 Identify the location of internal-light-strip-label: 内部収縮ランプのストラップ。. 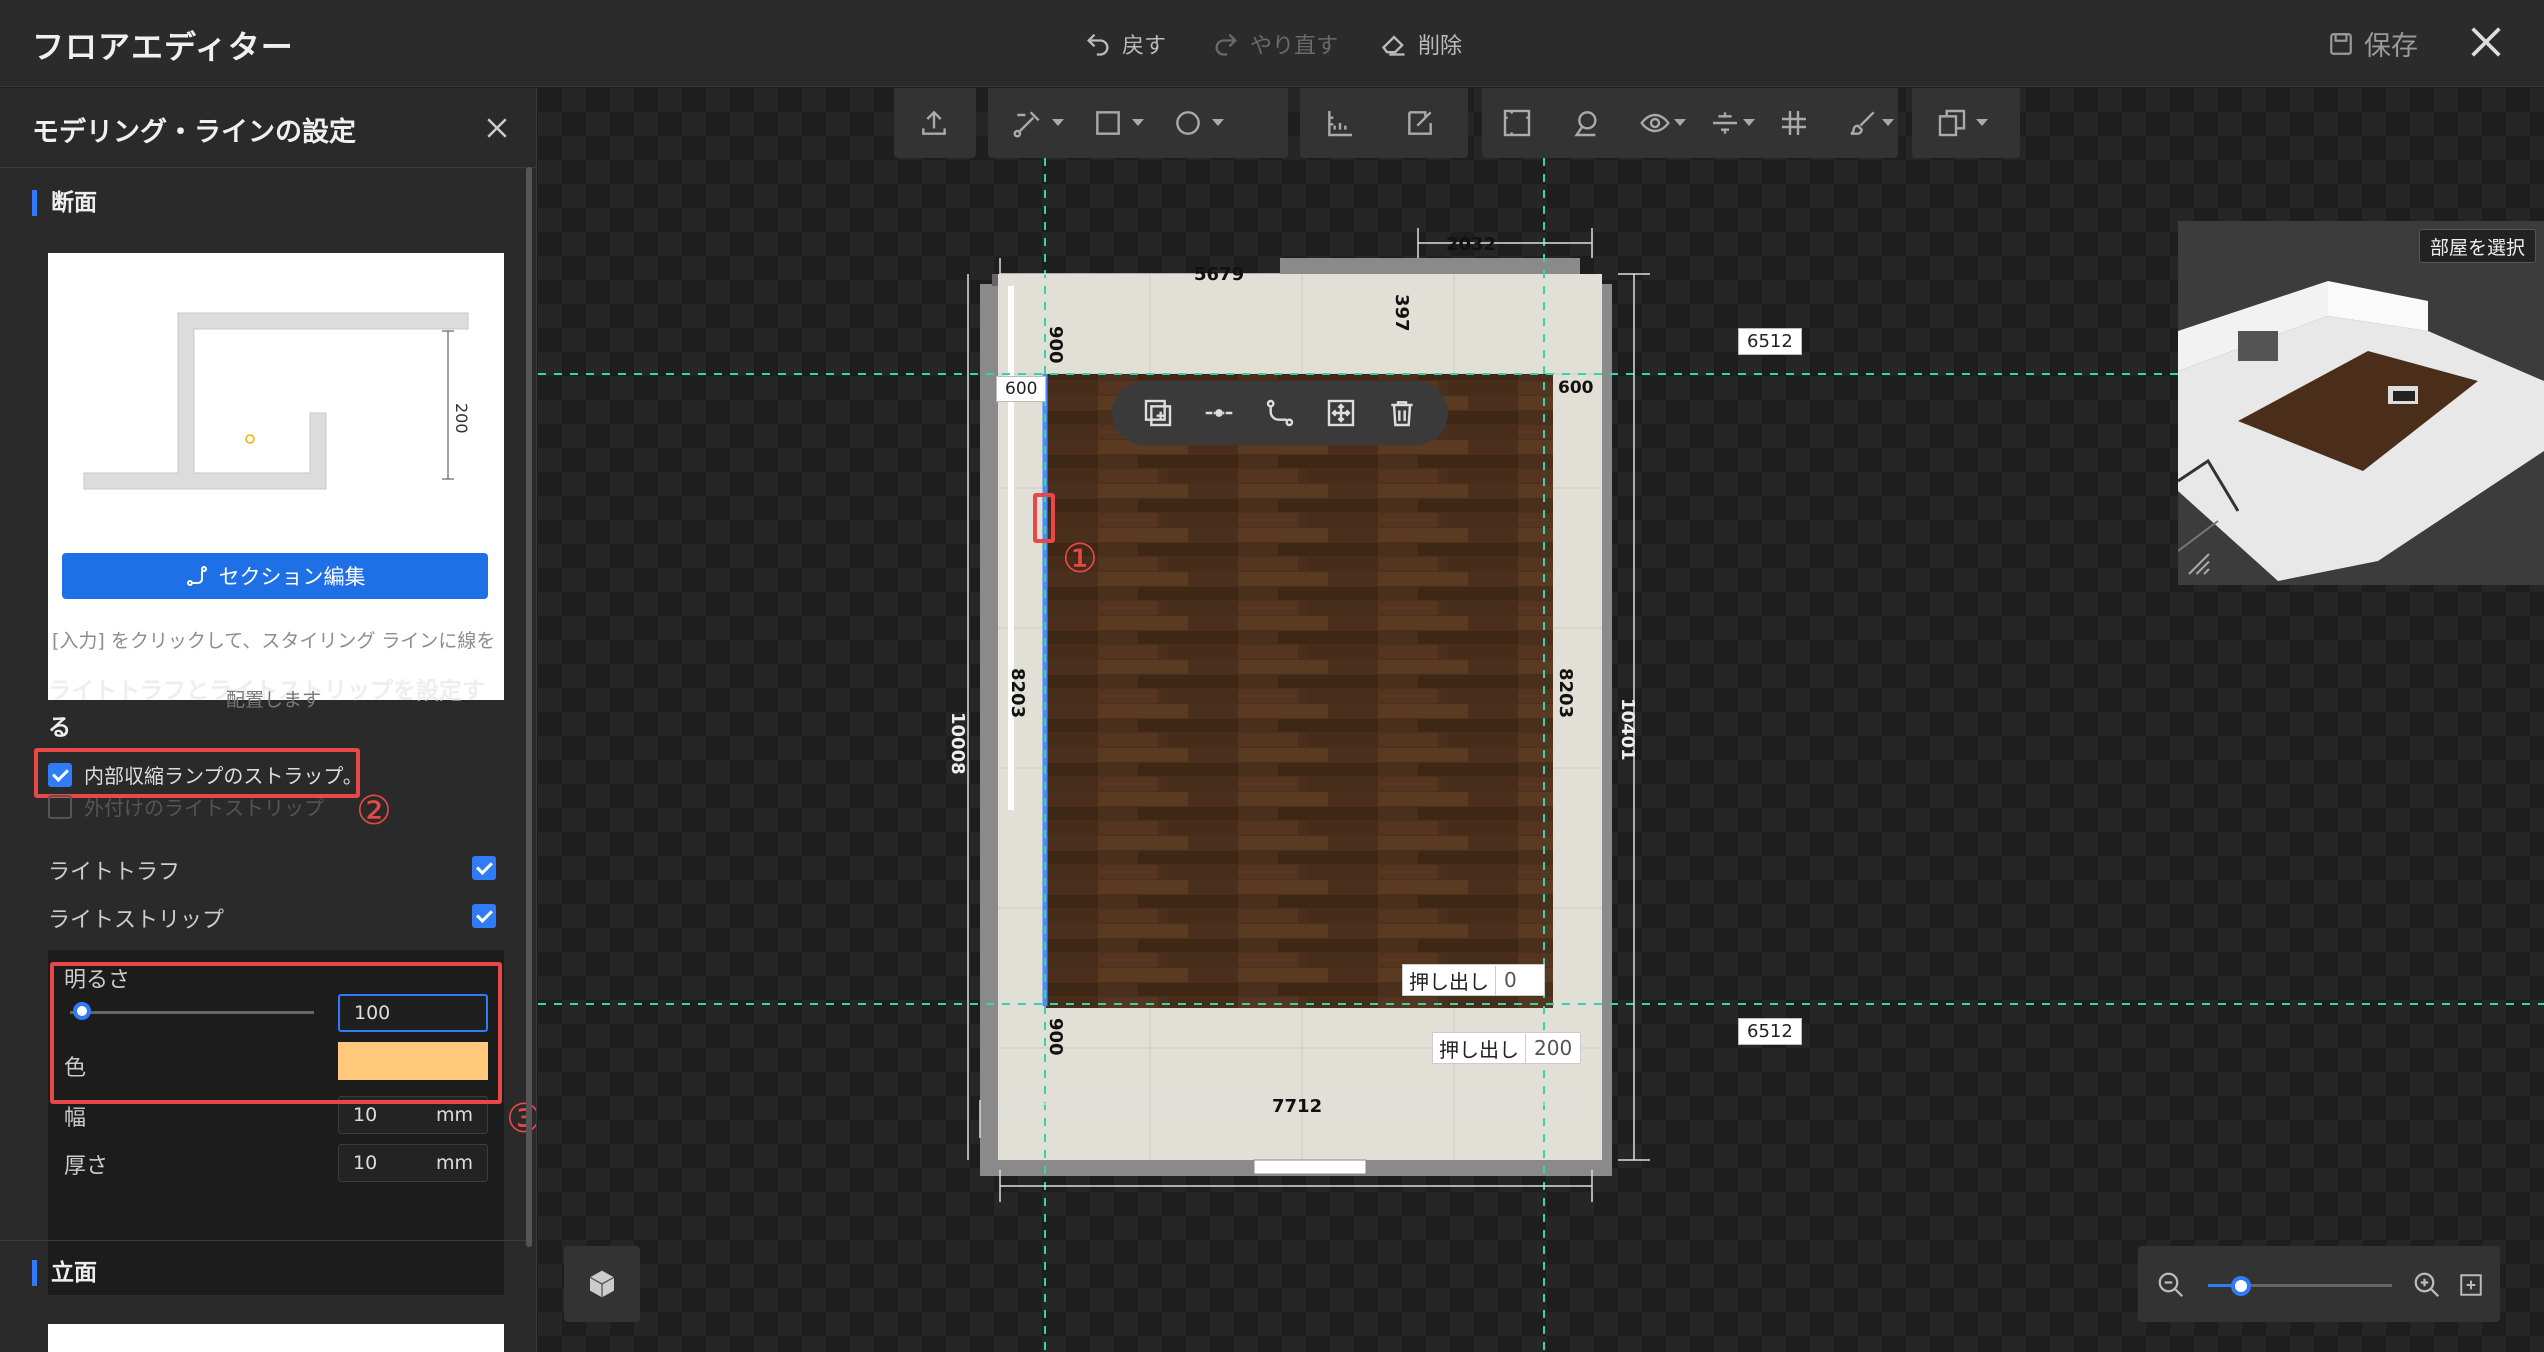
(223, 776).